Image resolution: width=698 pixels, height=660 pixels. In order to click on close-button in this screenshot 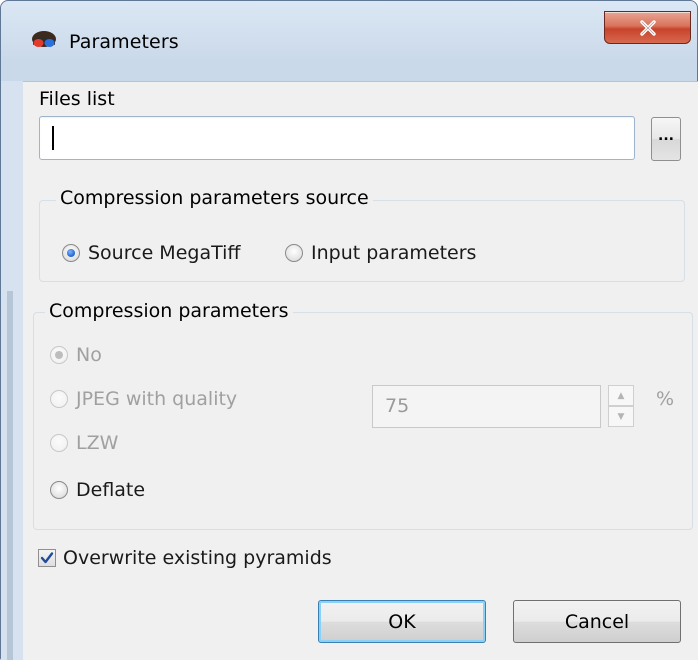, I will do `click(647, 27)`.